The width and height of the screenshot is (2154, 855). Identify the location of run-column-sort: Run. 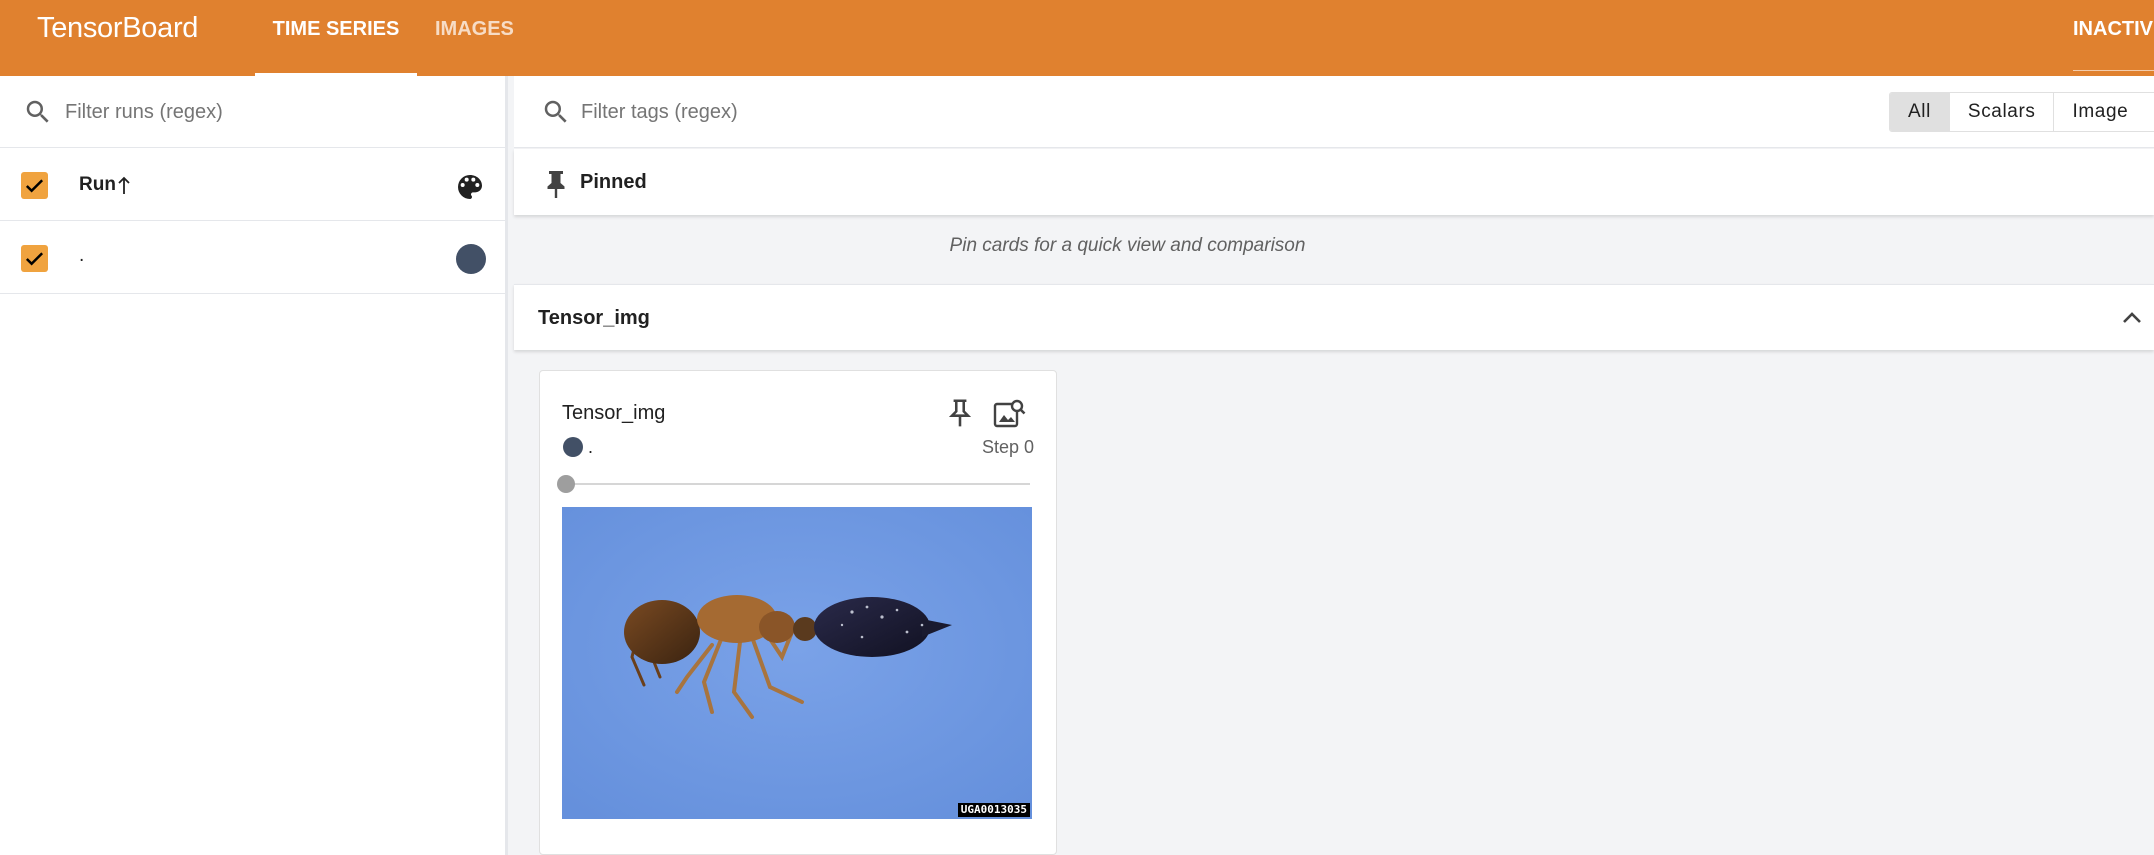
(97, 185).